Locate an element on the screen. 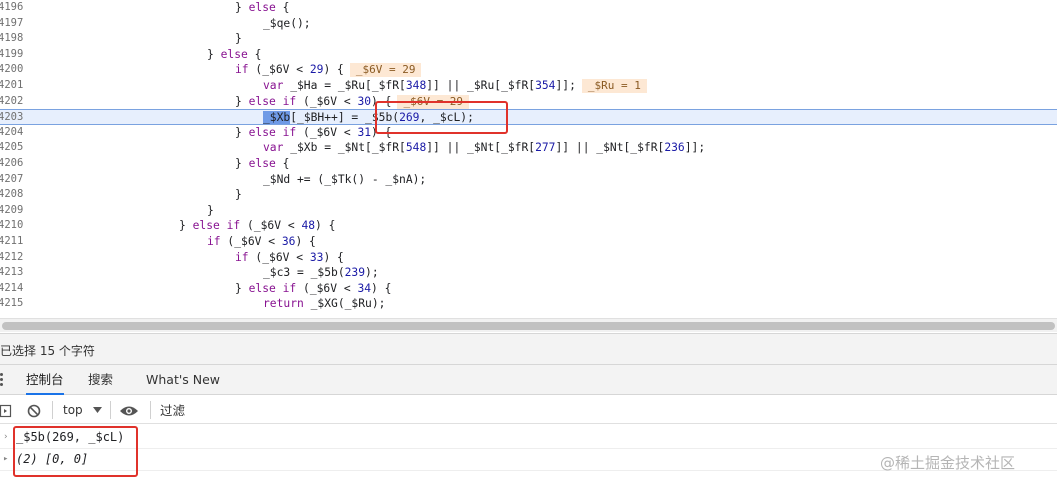  code-line: 4211 if (_$6V < 36) { is located at coordinates (528, 242).